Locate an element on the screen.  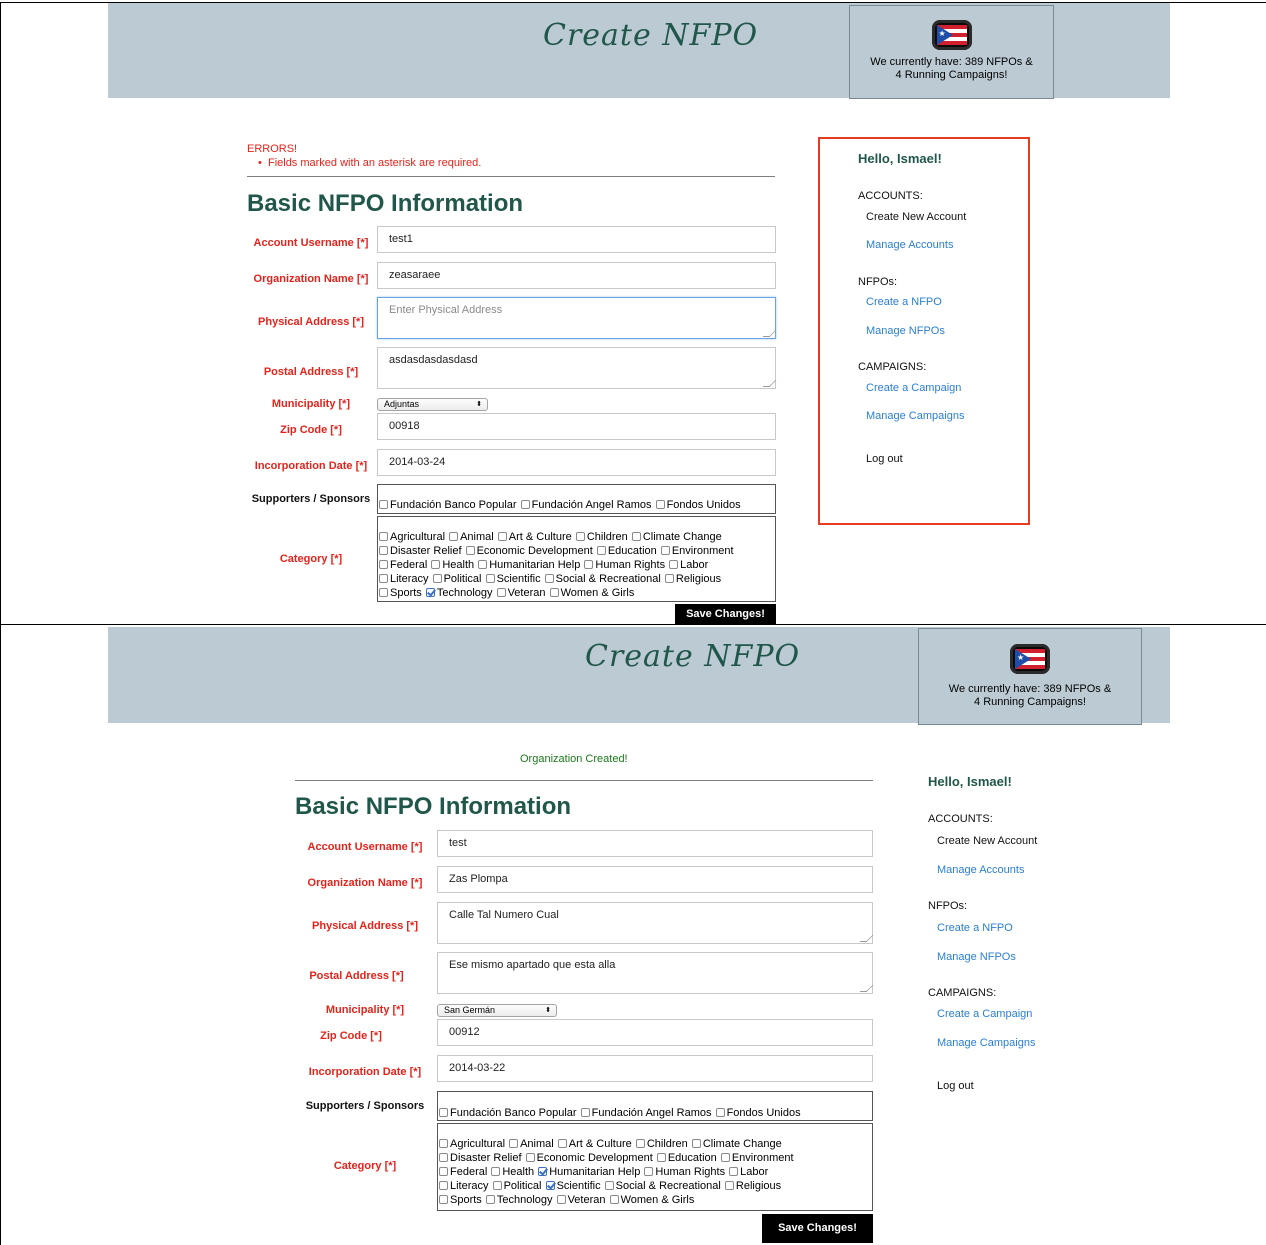
checkbox-label-education: Education is located at coordinates (692, 1158).